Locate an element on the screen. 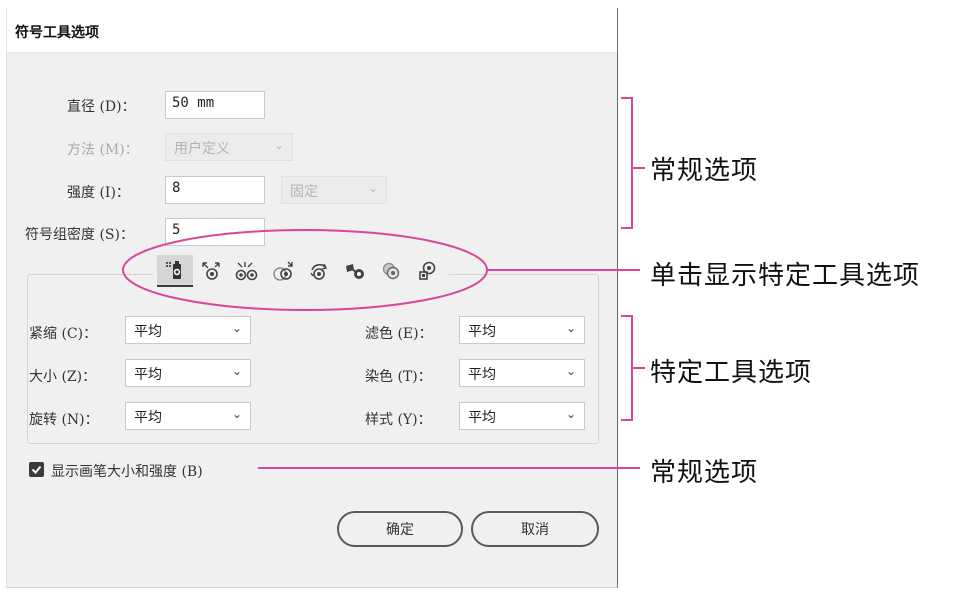  stain-dropdown: 平均 ⌄ is located at coordinates (522, 373).